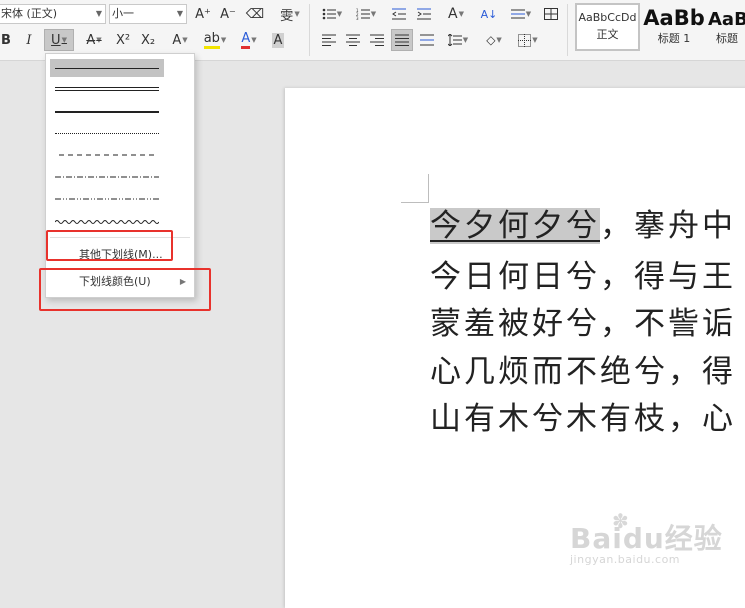  I want to click on decrease-indent-icon, so click(399, 14).